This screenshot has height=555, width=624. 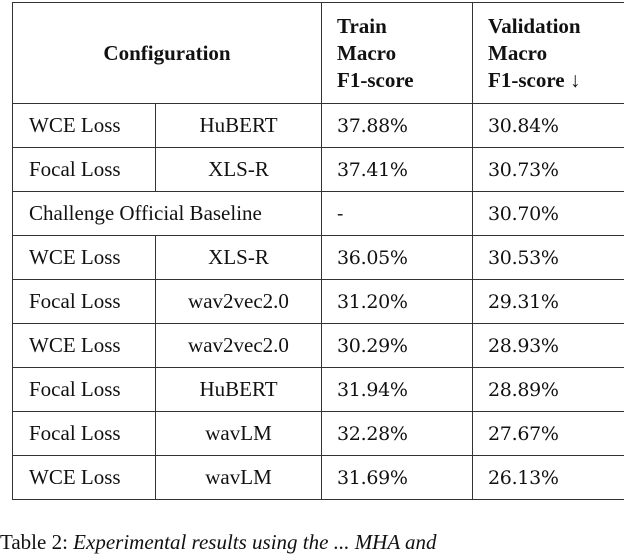 I want to click on cell-train-f1: 36.05%, so click(x=397, y=258).